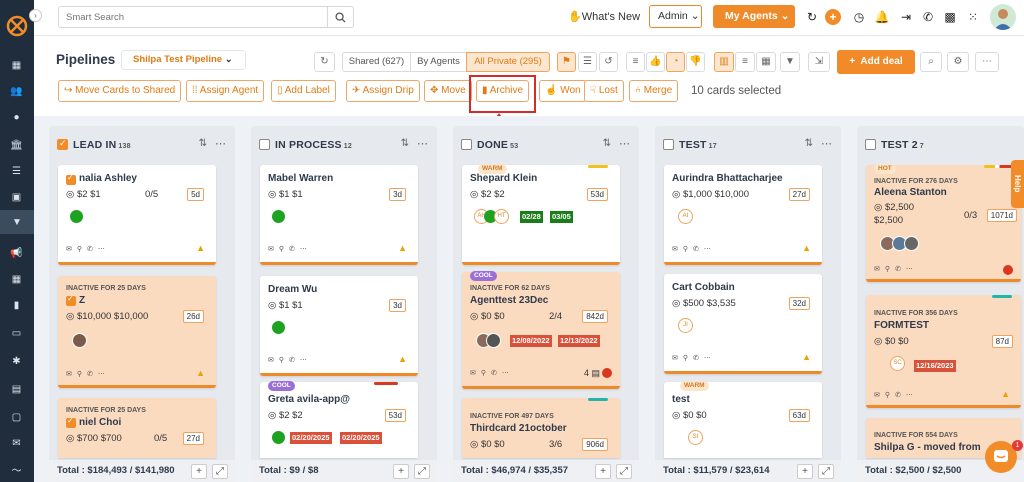  I want to click on assign-agent-button: ⁞⁞ Assign Agent, so click(225, 91).